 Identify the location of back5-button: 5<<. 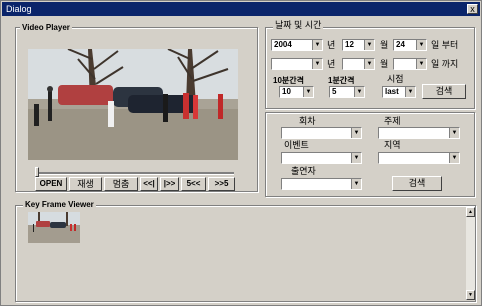
(193, 184).